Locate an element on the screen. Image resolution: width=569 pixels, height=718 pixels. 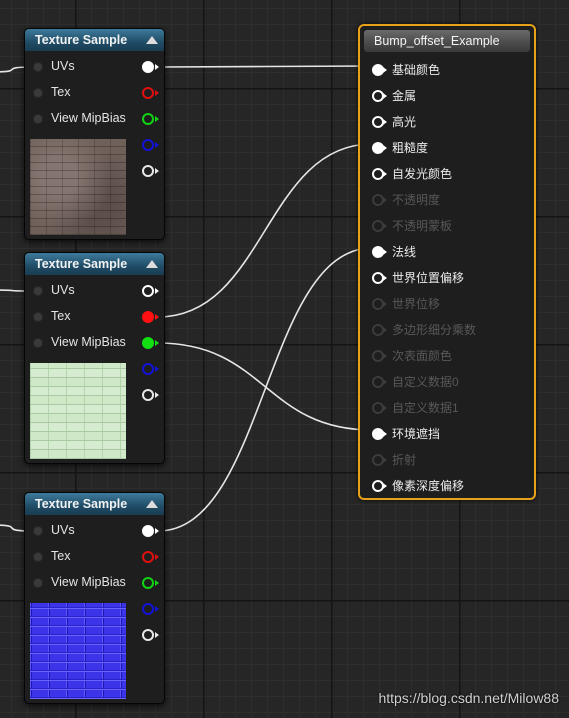
watermark-text: https://blog.csdn.net/Milow88 is located at coordinates (468, 698).